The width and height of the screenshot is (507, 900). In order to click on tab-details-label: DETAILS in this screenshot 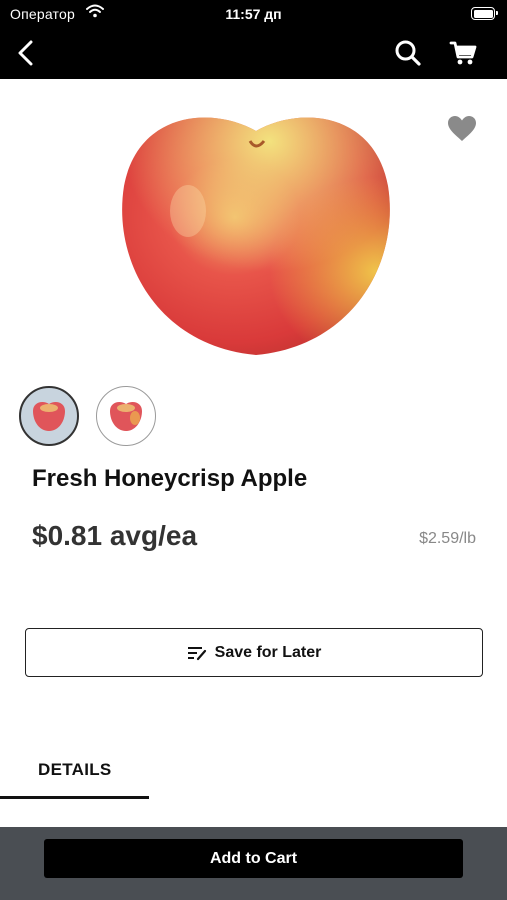, I will do `click(75, 769)`.